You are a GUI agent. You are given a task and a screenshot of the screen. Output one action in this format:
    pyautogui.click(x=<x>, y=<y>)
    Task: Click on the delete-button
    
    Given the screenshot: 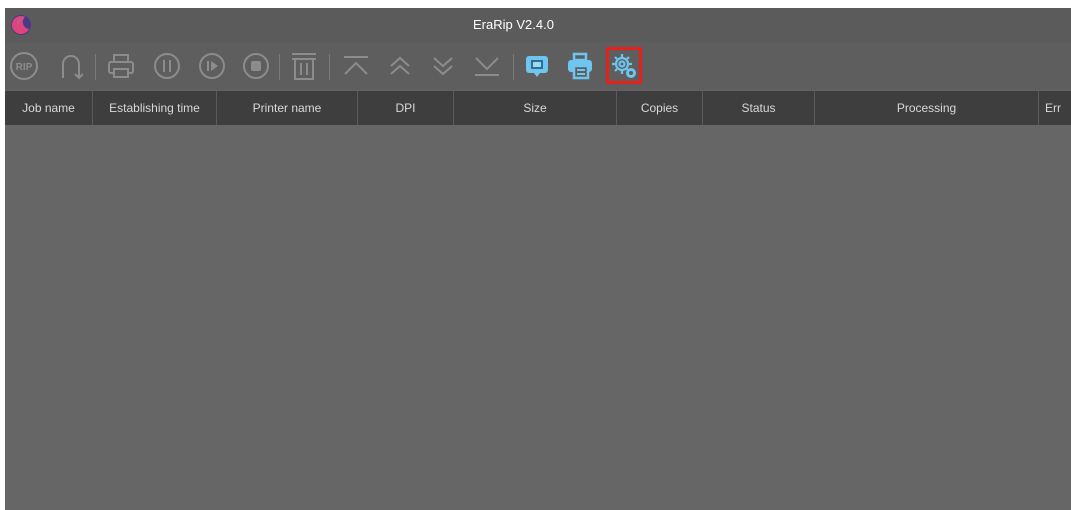 What is the action you would take?
    pyautogui.click(x=304, y=66)
    